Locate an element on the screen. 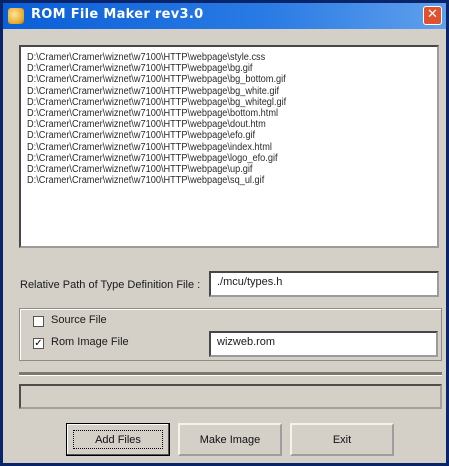 This screenshot has width=449, height=466. window-title: ROM File Maker rev3.0 is located at coordinates (117, 14).